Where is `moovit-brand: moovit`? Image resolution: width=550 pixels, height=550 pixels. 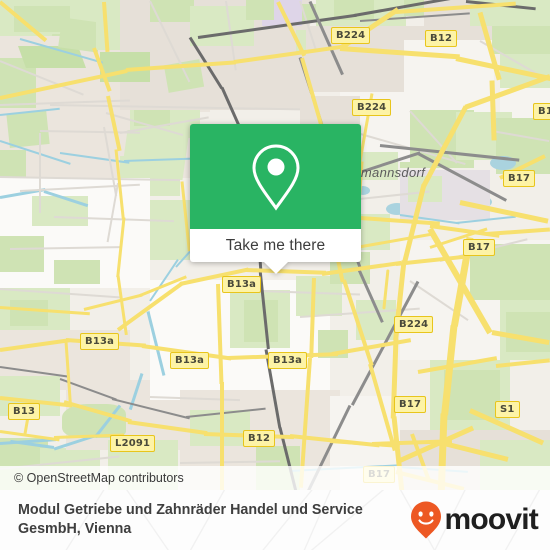
moovit-brand: moovit is located at coordinates (474, 520).